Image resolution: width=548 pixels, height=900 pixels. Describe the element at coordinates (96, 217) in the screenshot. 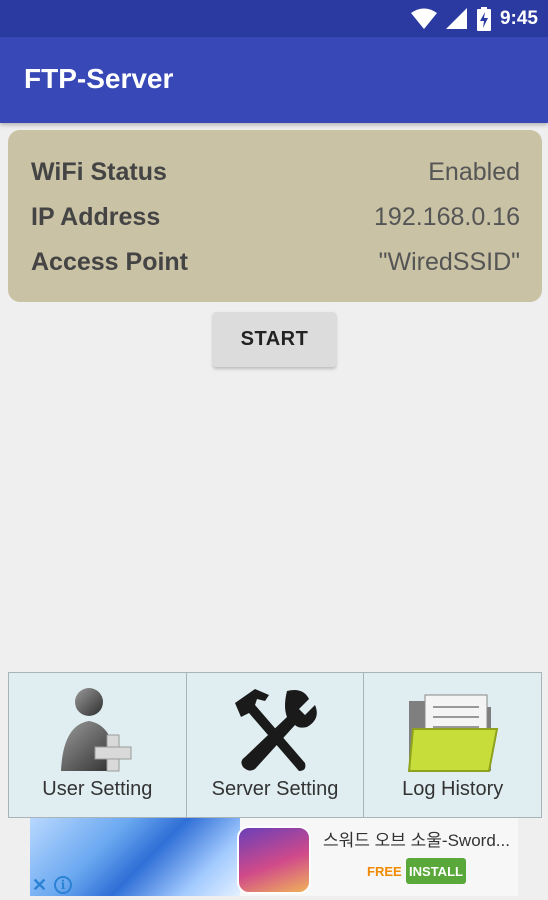

I see `info-label: IP Address` at that location.